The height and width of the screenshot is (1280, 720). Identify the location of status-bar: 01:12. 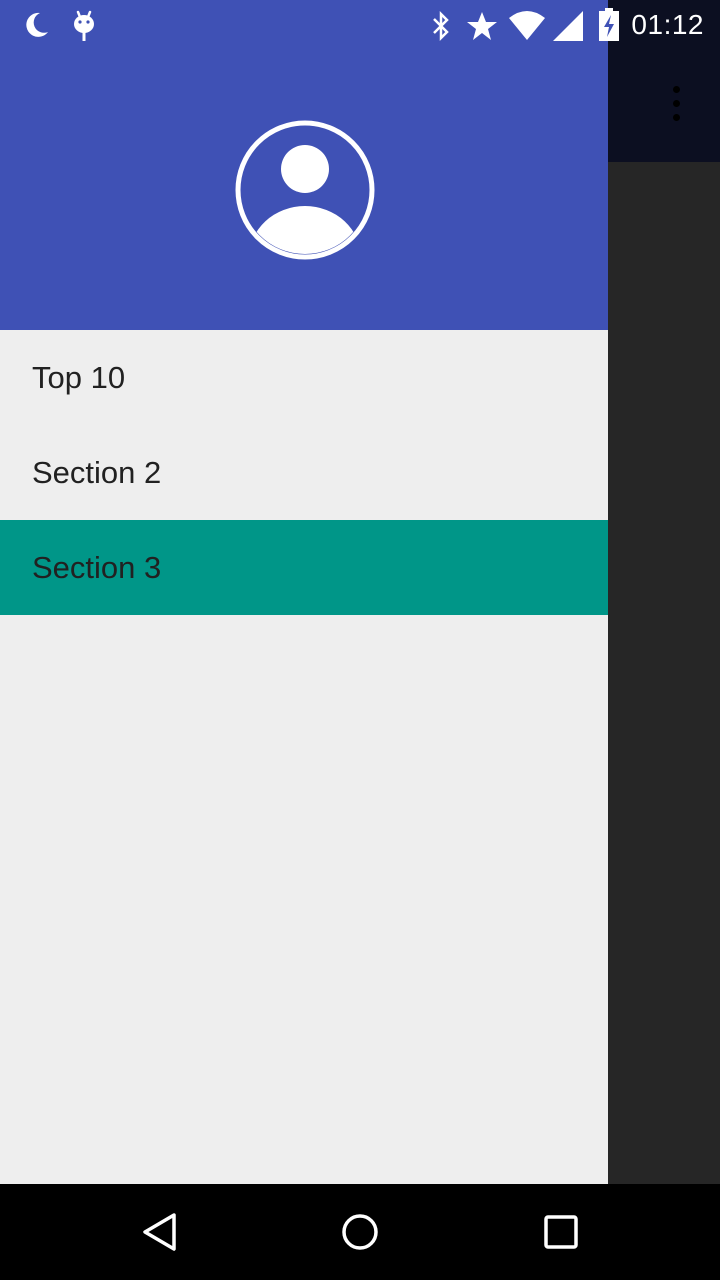
(360, 26).